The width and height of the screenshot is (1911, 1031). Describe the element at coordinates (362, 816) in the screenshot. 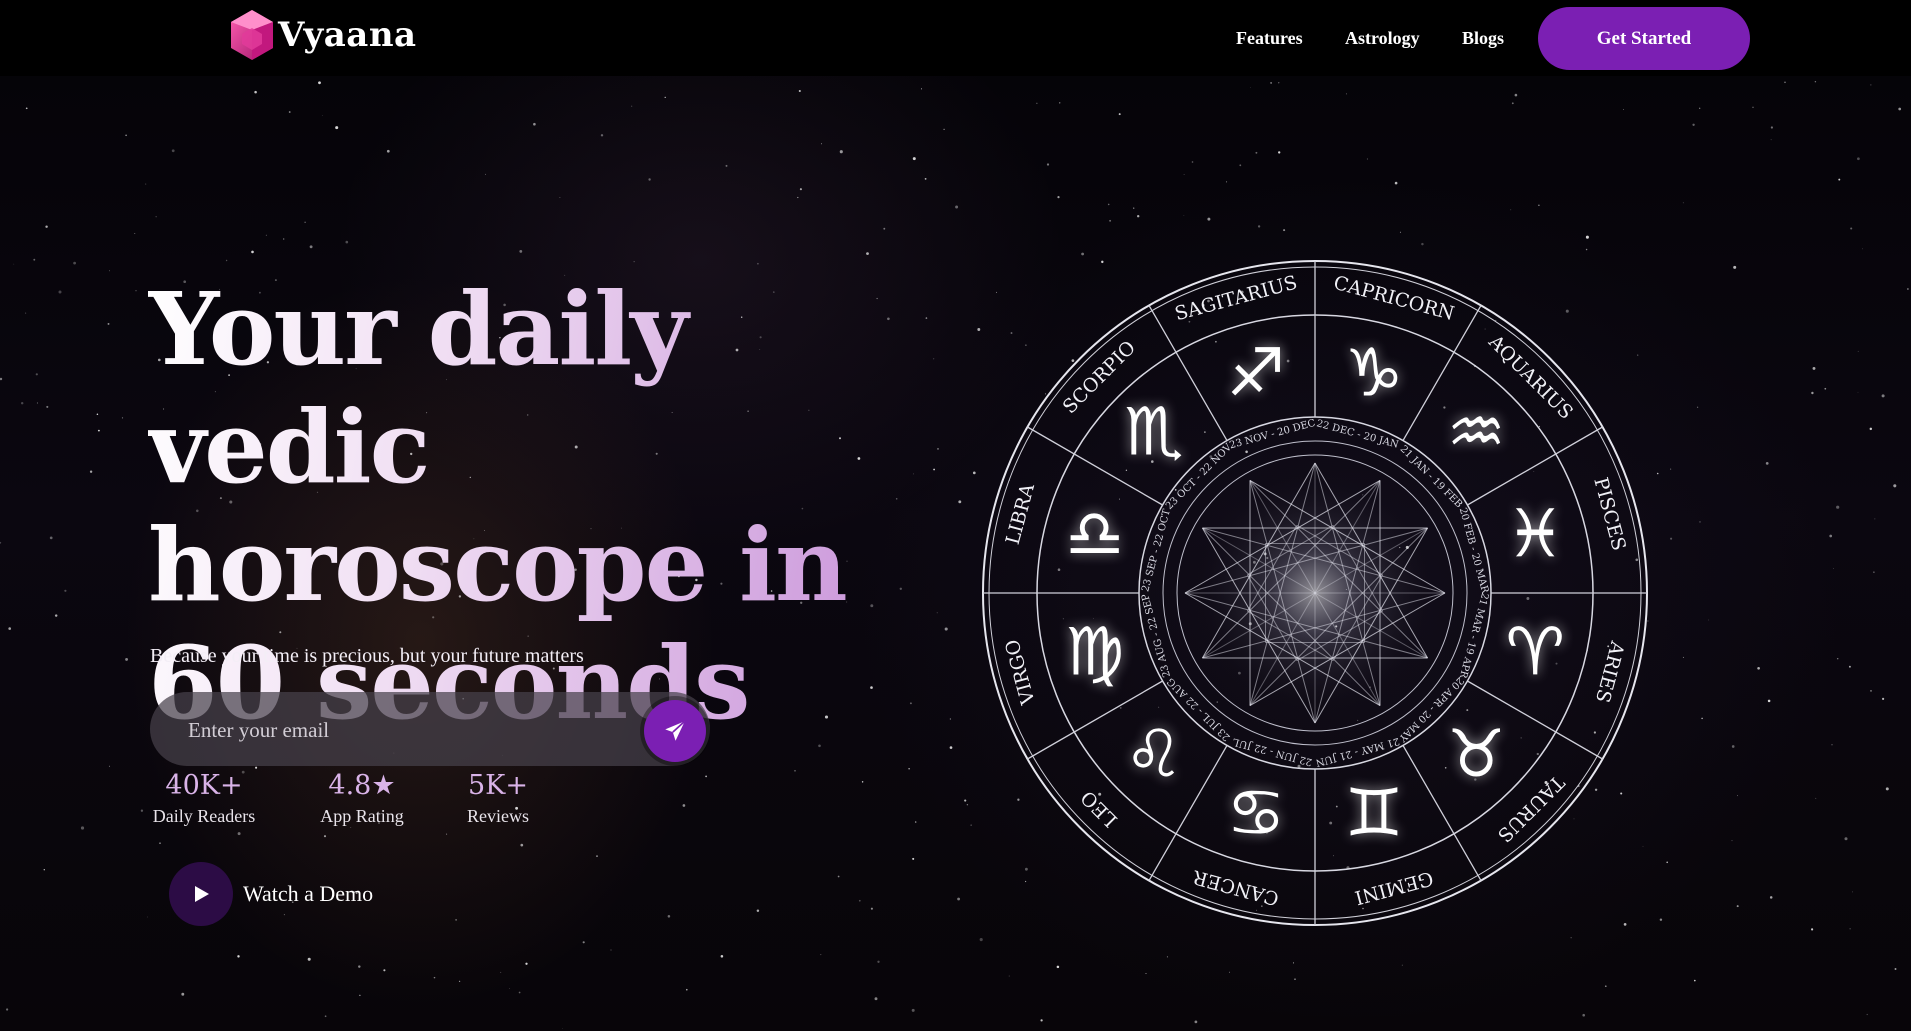

I see `stat-label: App Rating` at that location.